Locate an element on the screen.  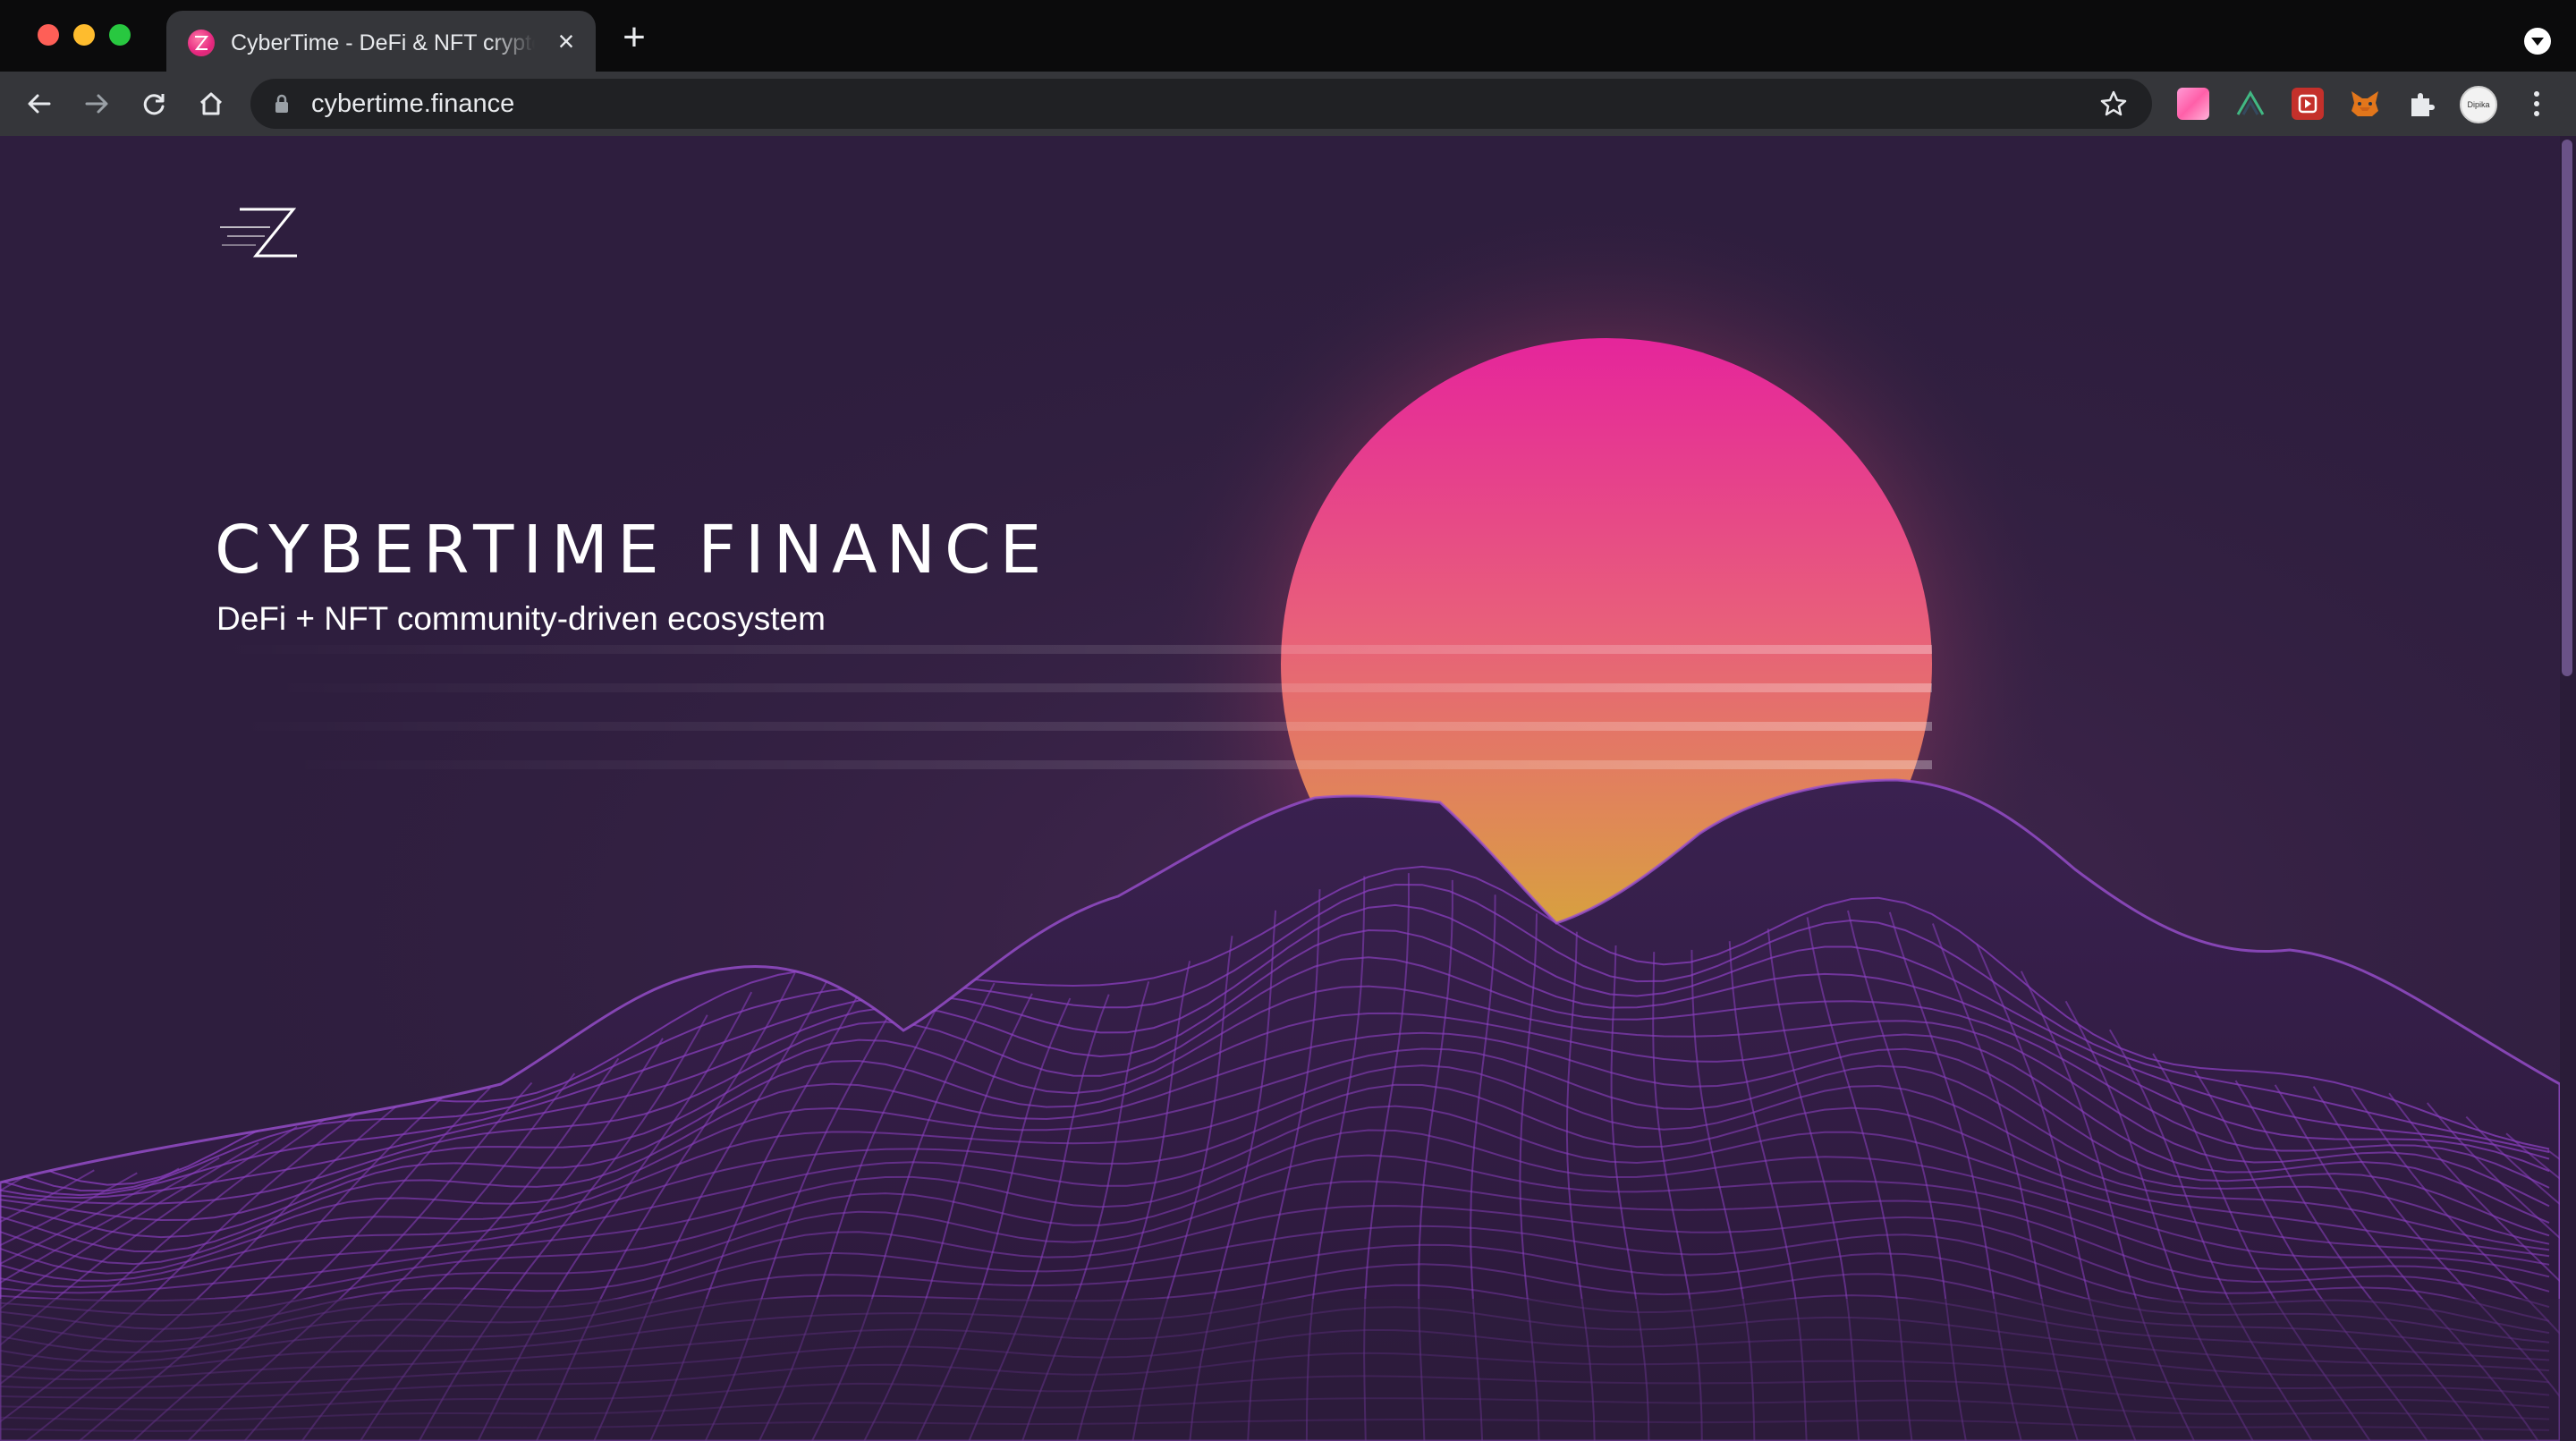
home-button is located at coordinates (211, 103).